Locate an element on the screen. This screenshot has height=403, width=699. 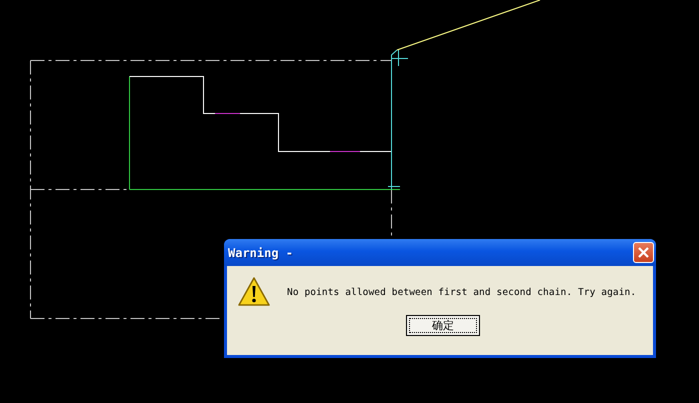
warning-message: No points allowed between first and second chain. Try again. is located at coordinates (461, 292).